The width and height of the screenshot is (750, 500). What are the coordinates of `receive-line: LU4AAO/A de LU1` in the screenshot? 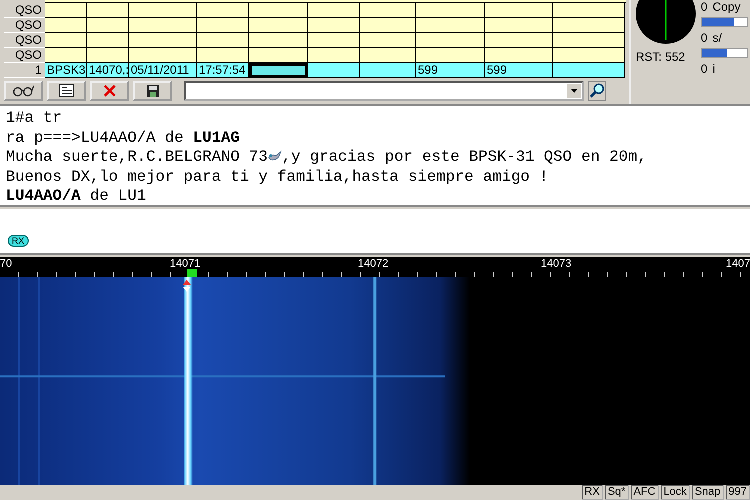 It's located at (77, 196).